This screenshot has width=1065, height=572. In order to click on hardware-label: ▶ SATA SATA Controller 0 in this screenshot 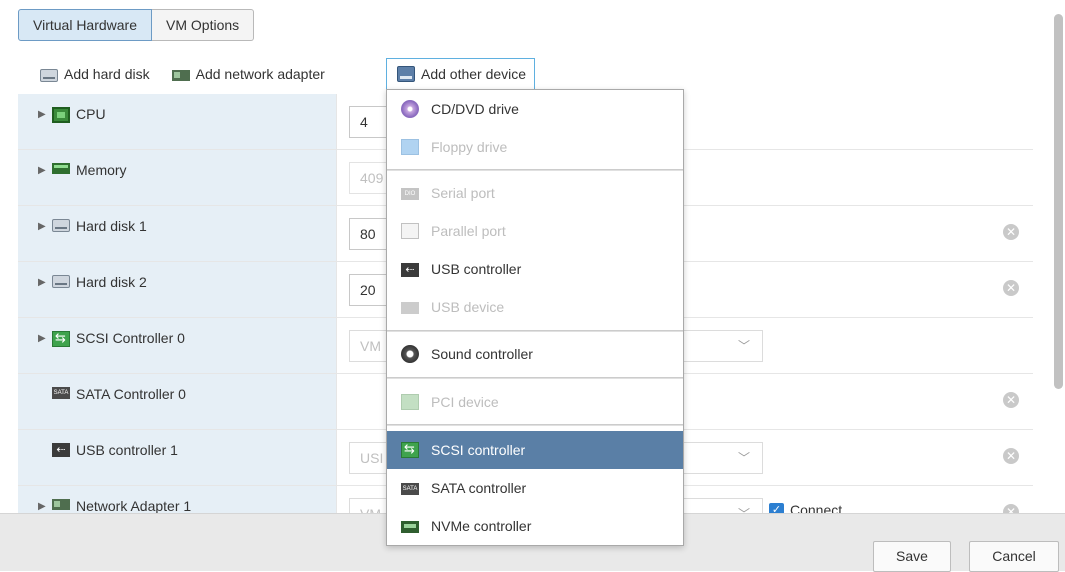, I will do `click(177, 401)`.